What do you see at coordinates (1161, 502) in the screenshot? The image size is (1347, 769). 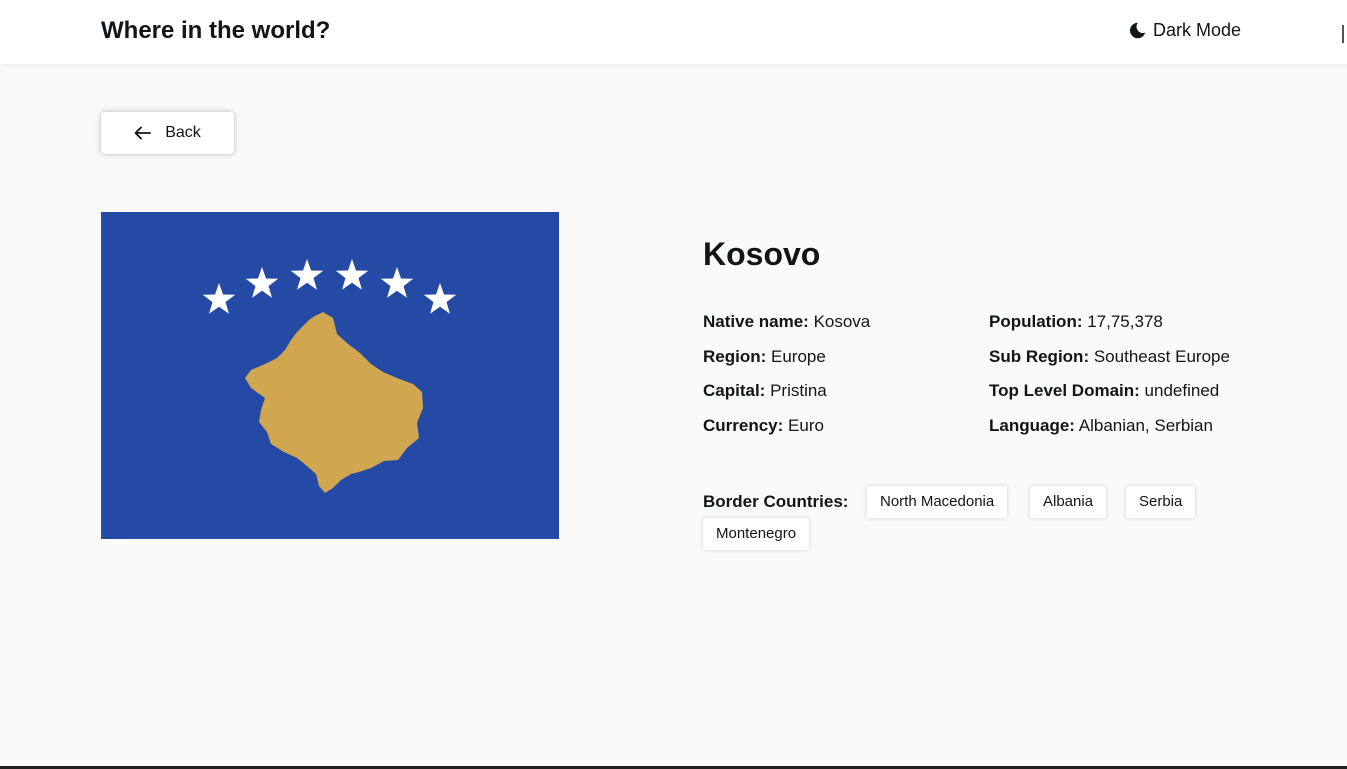 I see `border-chip-serbia: Serbia` at bounding box center [1161, 502].